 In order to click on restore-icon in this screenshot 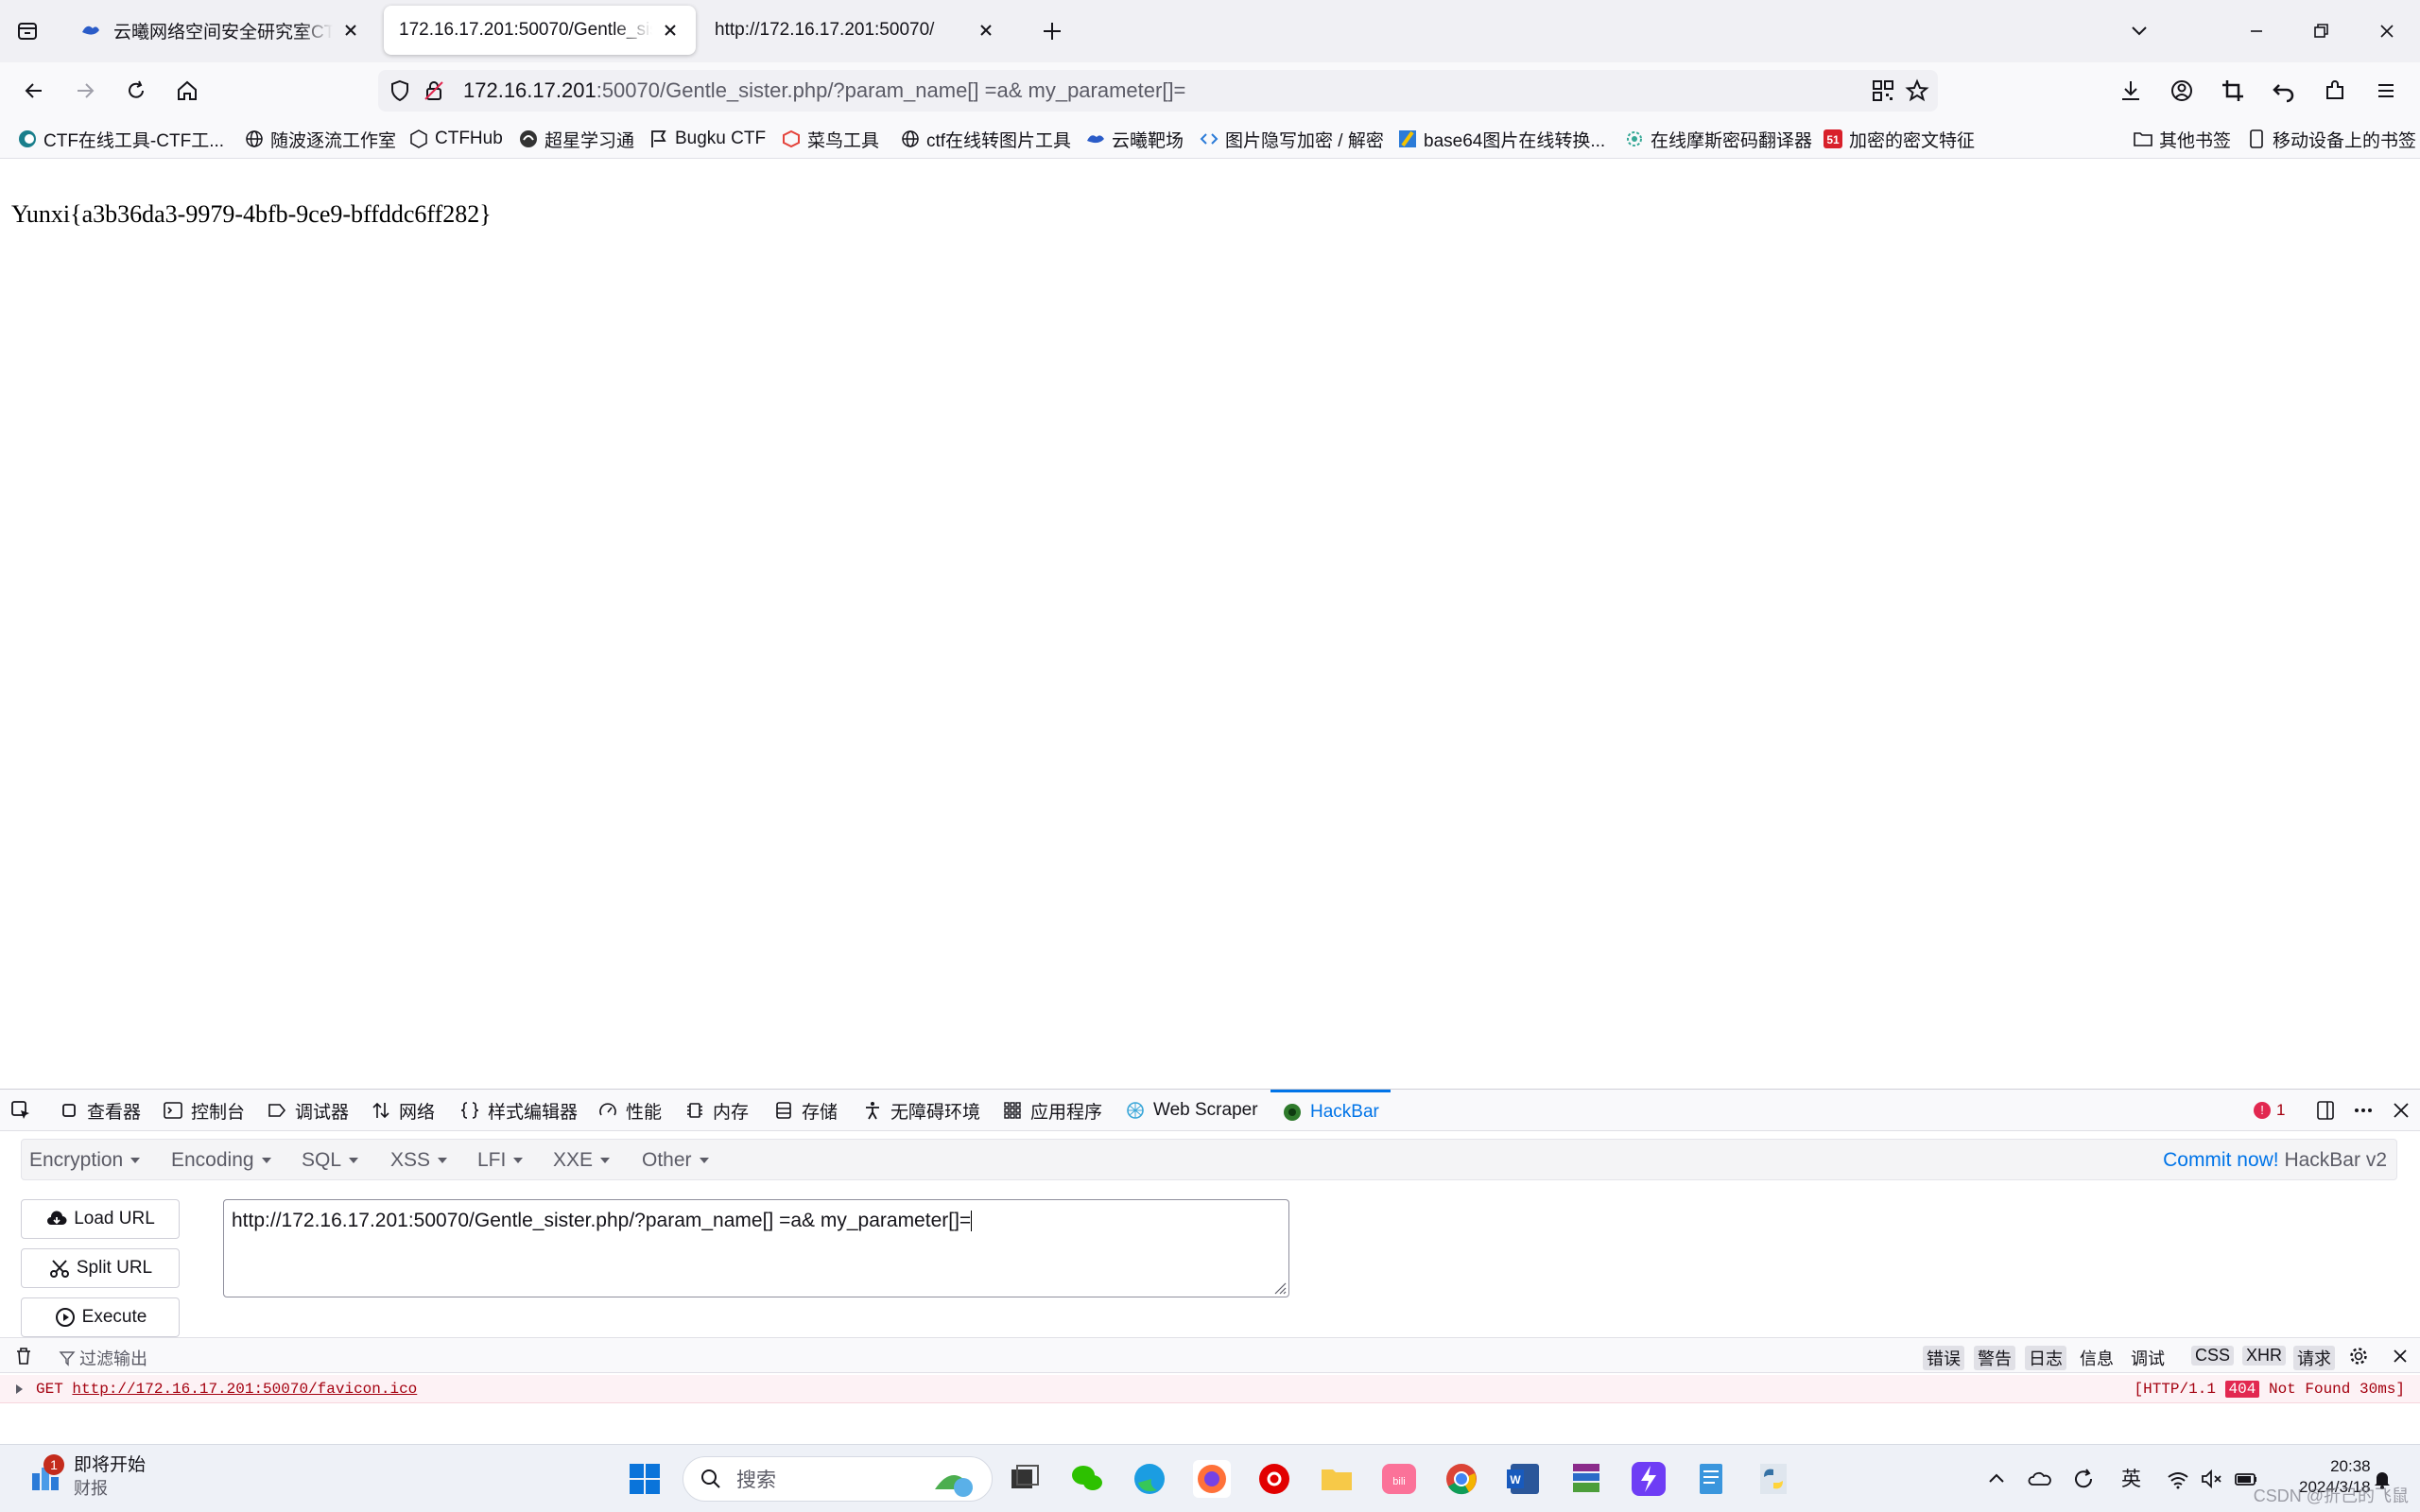, I will do `click(2321, 31)`.